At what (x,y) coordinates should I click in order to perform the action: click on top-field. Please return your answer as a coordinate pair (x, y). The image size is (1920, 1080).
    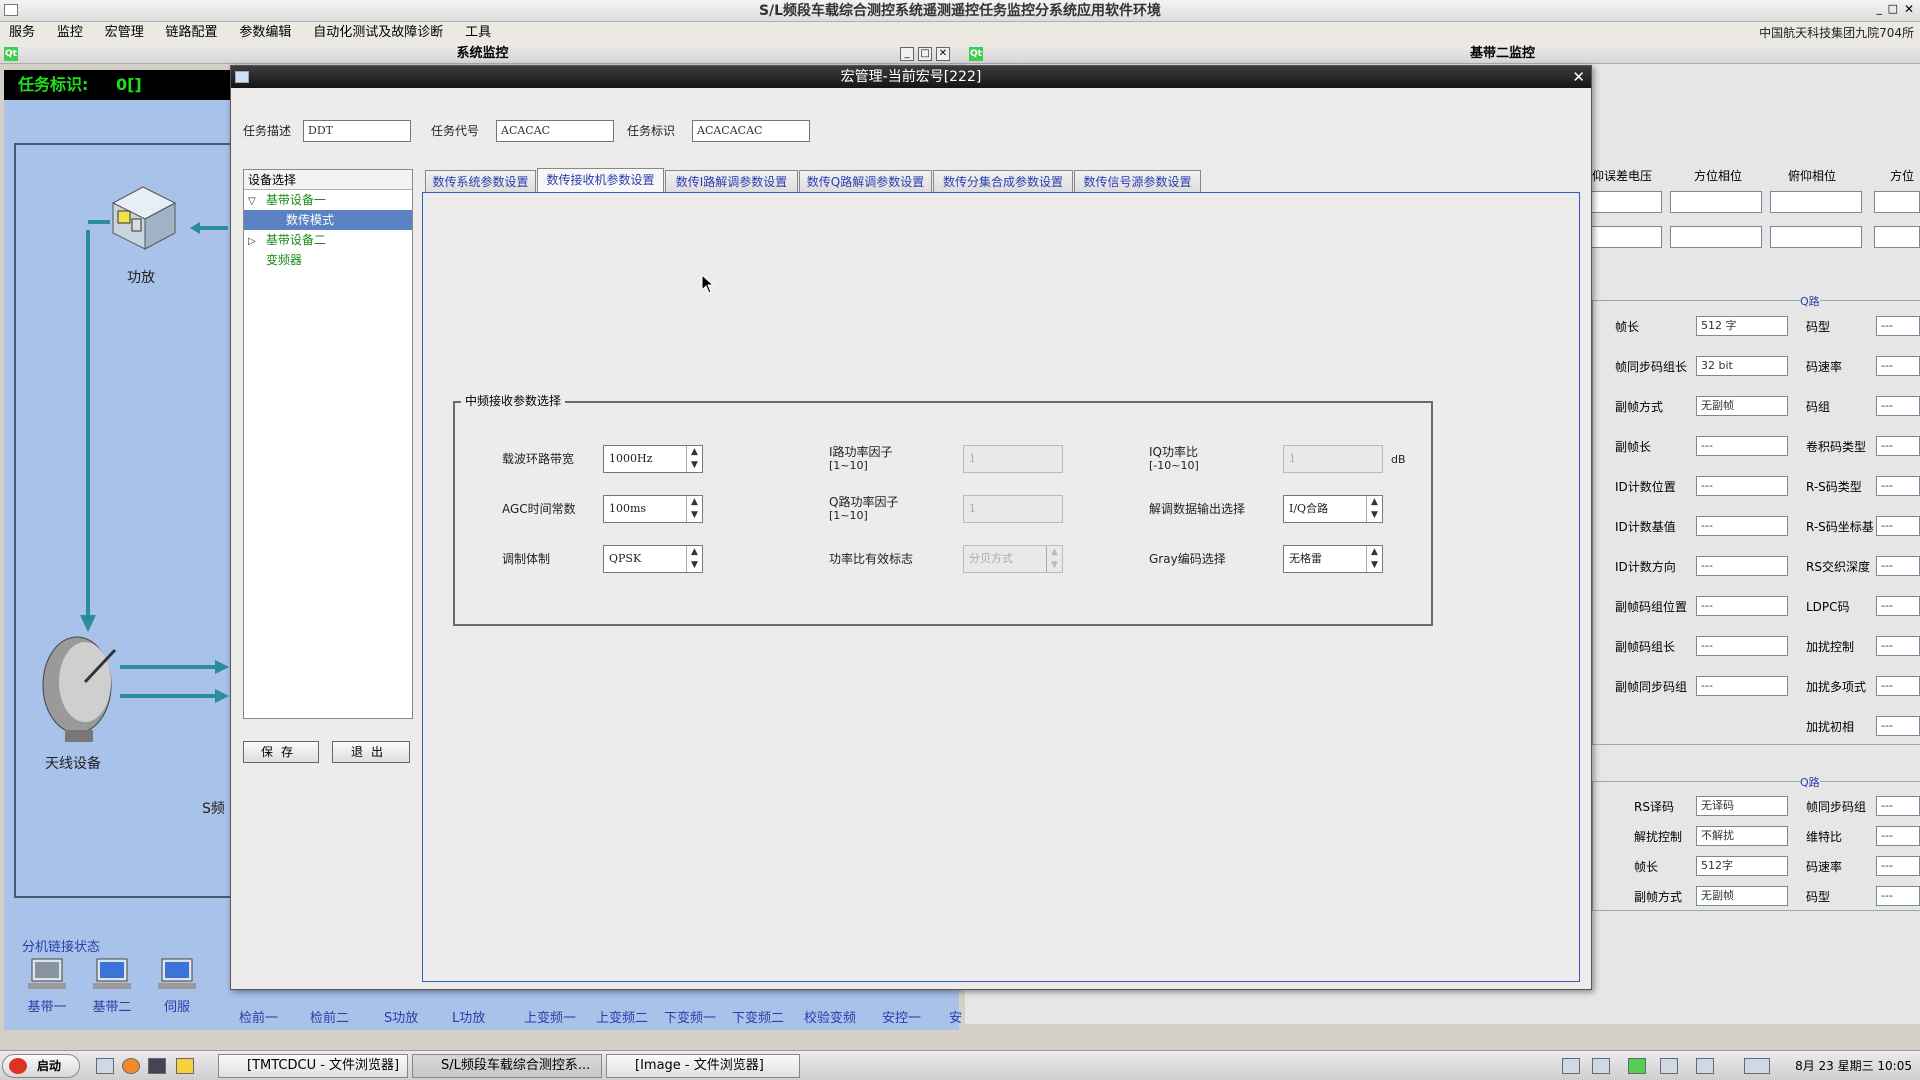
    Looking at the image, I should click on (1816, 237).